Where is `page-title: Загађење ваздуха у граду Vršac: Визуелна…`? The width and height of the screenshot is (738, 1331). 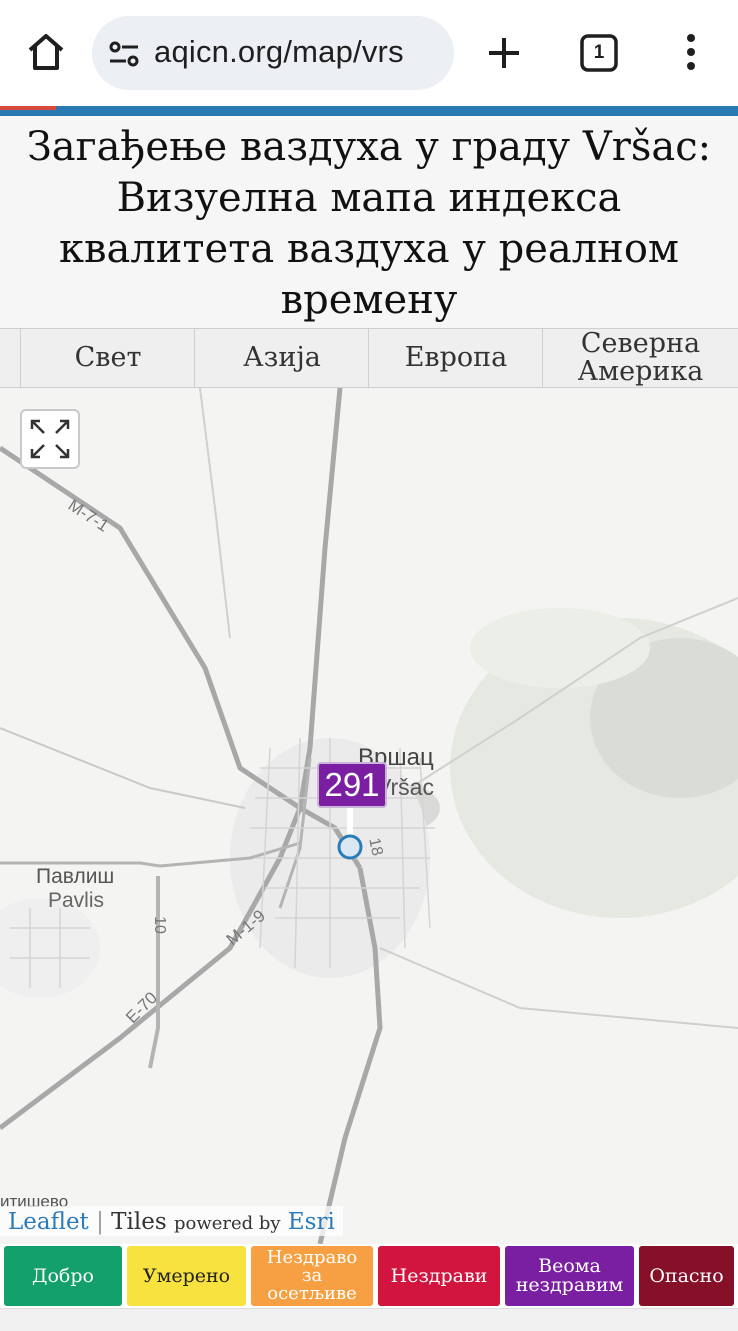 page-title: Загађење ваздуха у граду Vršac: Визуелна… is located at coordinates (369, 223).